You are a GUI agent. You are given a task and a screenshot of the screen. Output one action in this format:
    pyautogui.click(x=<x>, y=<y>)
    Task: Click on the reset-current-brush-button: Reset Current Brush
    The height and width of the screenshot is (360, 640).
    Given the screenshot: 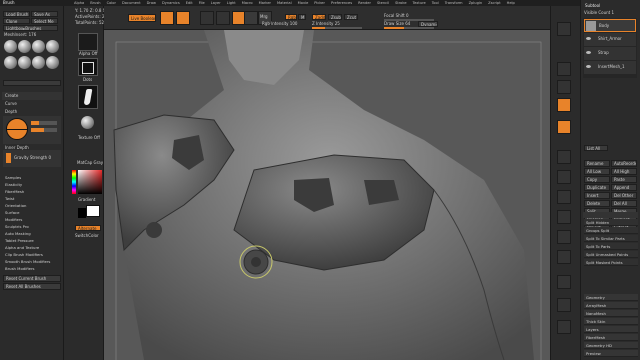 What is the action you would take?
    pyautogui.click(x=32, y=278)
    